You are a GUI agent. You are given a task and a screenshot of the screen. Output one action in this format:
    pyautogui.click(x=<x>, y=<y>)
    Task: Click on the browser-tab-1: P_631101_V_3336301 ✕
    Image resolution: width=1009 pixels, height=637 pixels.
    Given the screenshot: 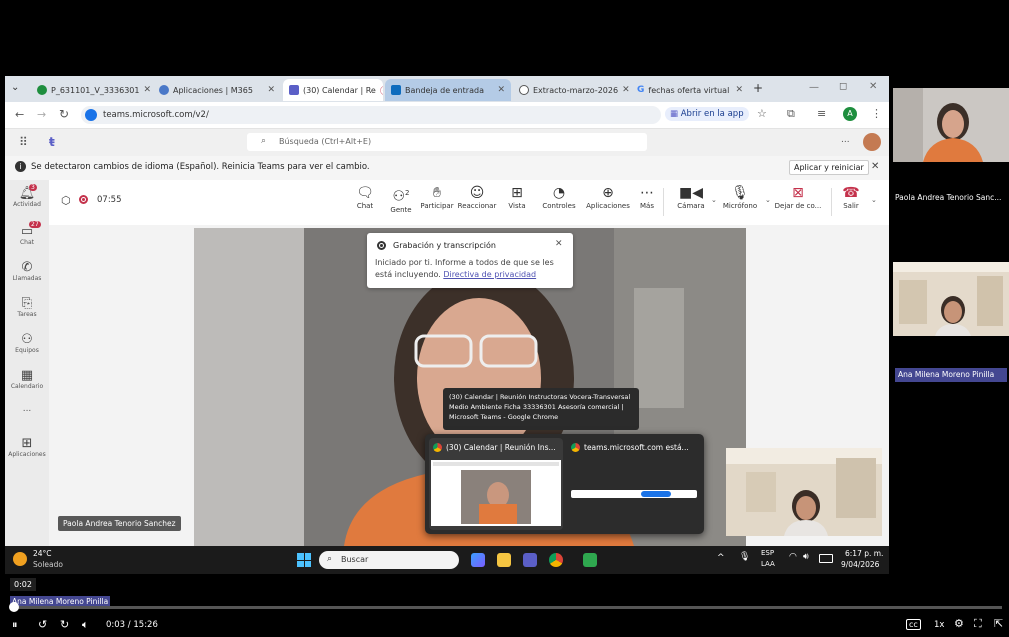 What is the action you would take?
    pyautogui.click(x=91, y=90)
    